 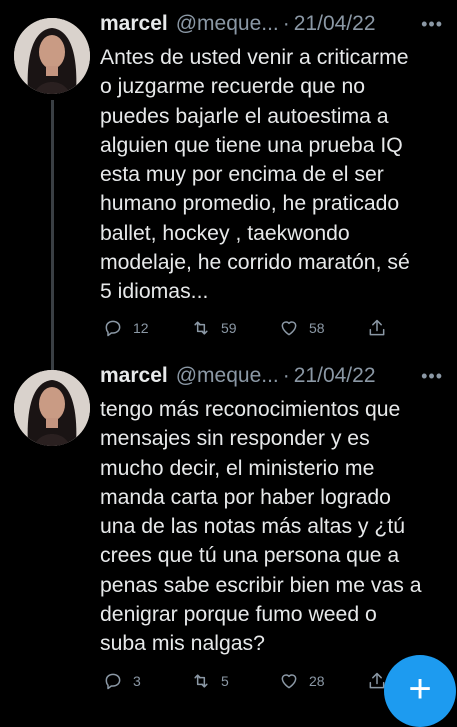 I want to click on like-button: 28, so click(x=319, y=681).